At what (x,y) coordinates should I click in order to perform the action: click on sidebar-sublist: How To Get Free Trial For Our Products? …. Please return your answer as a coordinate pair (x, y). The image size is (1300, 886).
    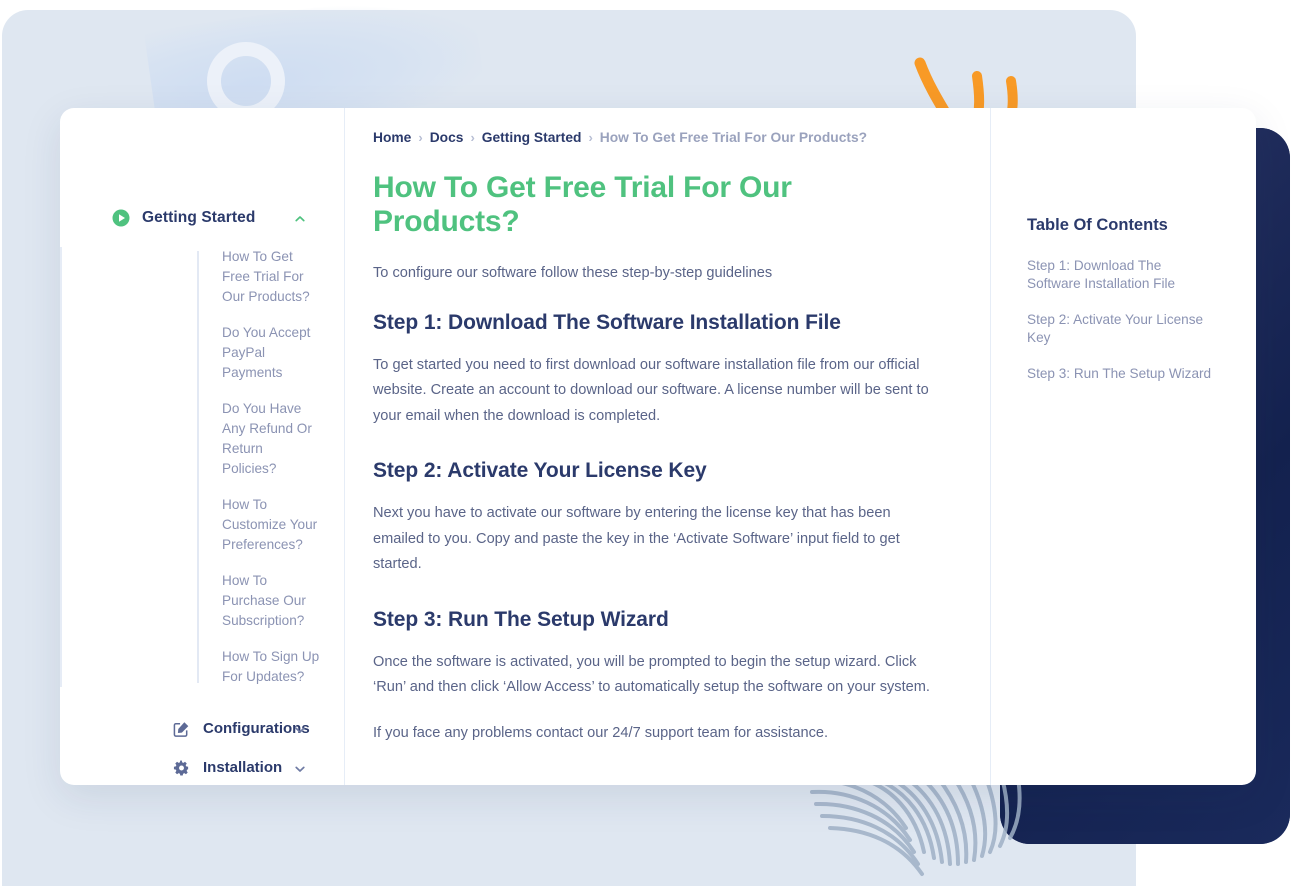
    Looking at the image, I should click on (202, 467).